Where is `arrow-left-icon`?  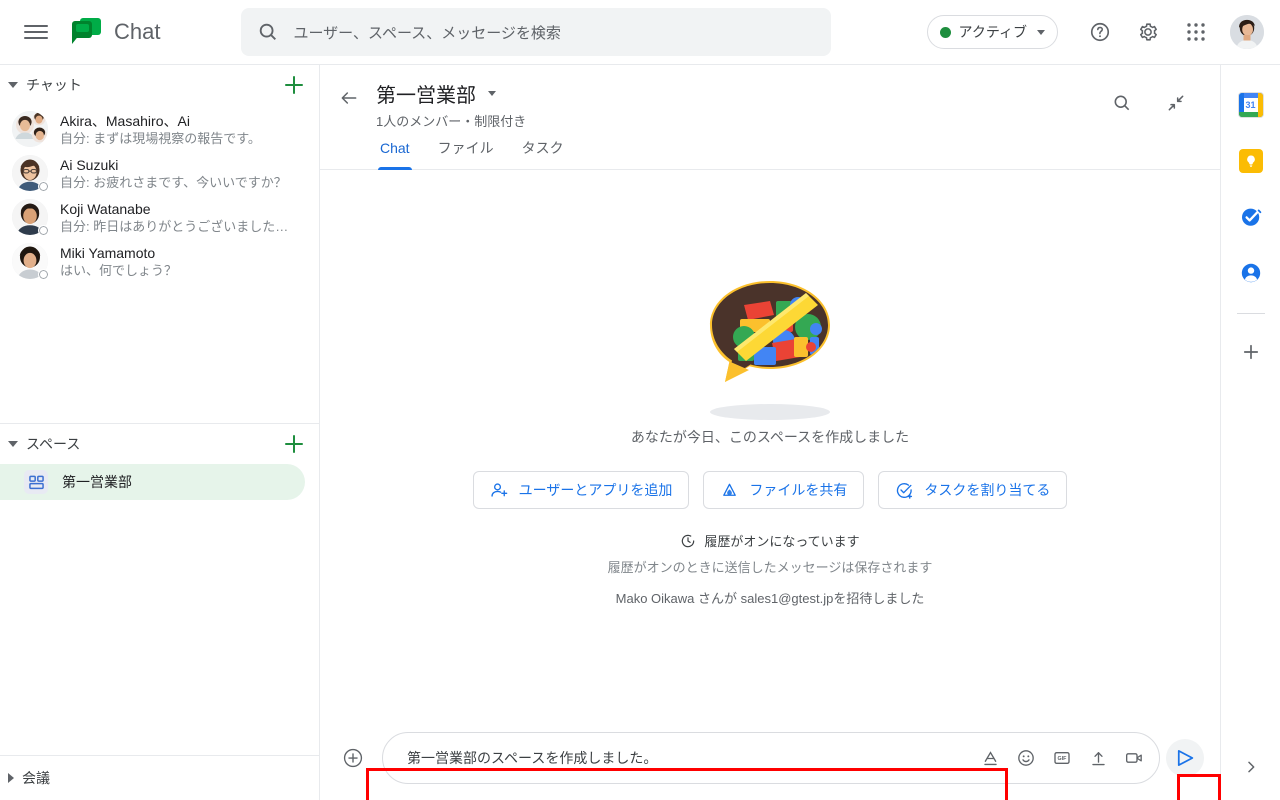 arrow-left-icon is located at coordinates (349, 98).